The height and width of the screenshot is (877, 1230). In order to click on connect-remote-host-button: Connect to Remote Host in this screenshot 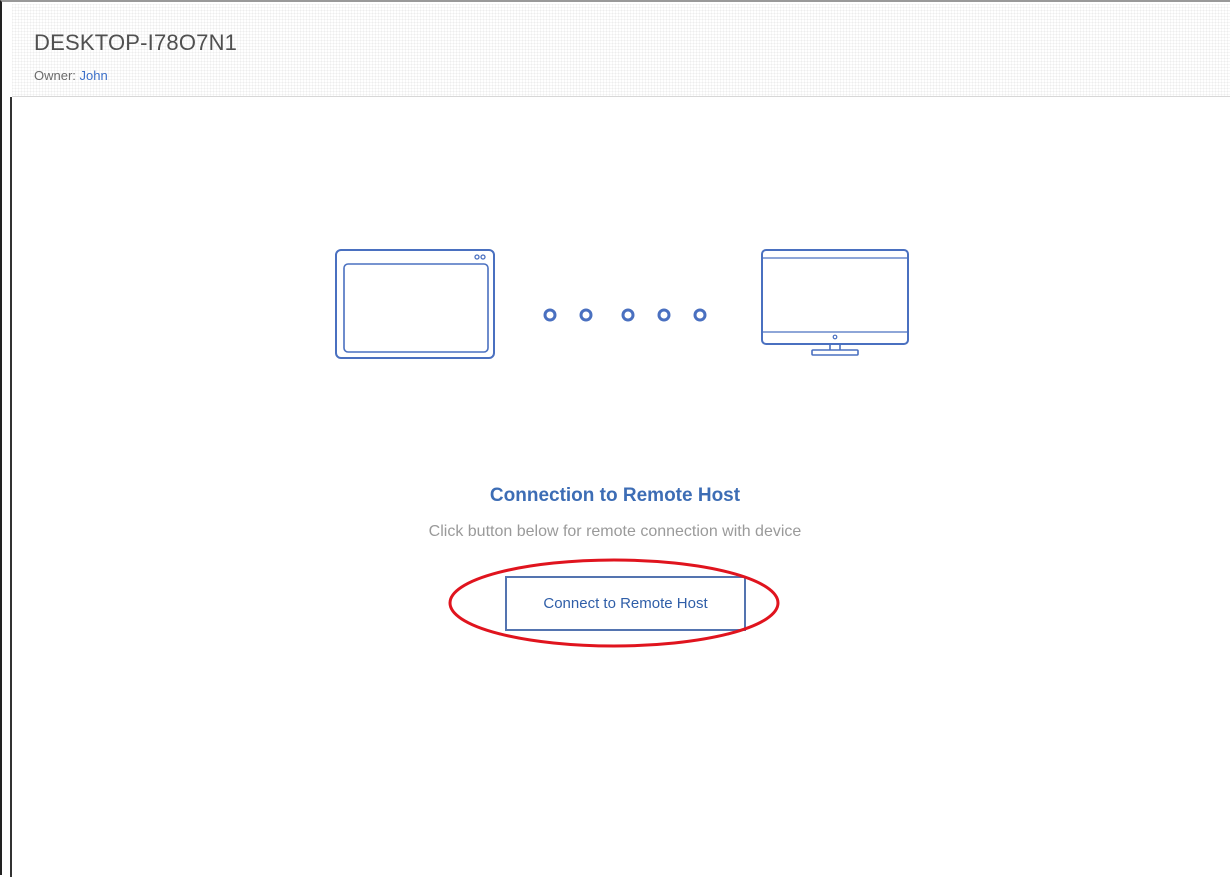, I will do `click(625, 603)`.